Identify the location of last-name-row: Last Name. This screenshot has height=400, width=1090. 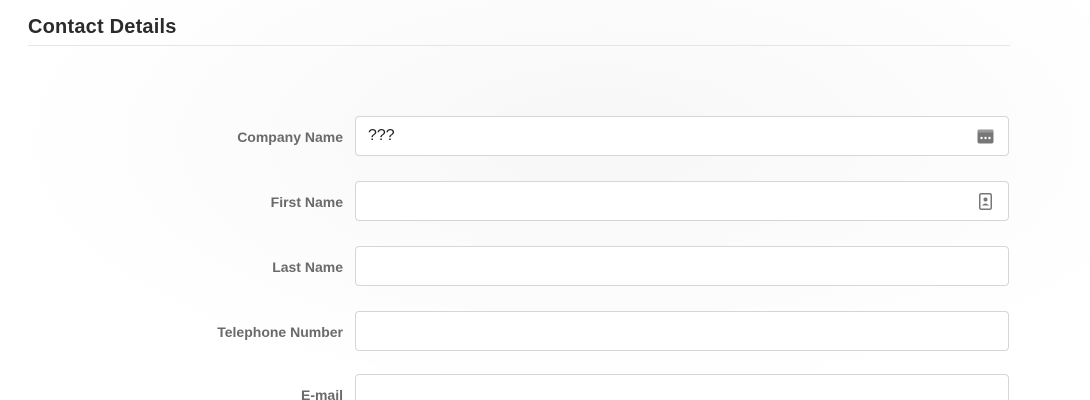
(545, 267).